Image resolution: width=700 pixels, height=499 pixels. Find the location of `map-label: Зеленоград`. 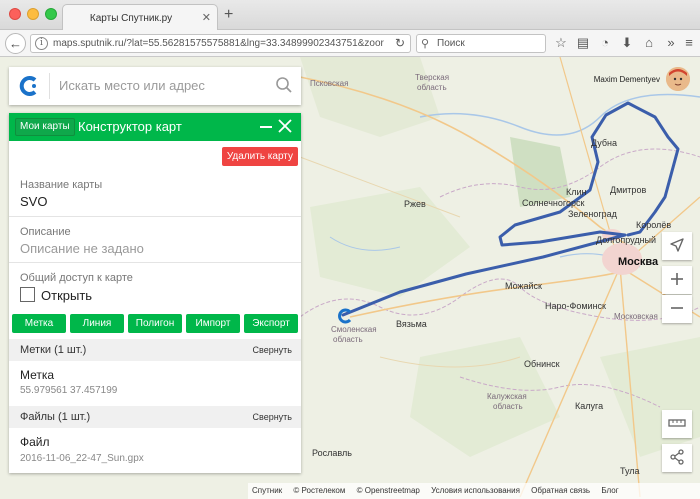

map-label: Зеленоград is located at coordinates (592, 214).